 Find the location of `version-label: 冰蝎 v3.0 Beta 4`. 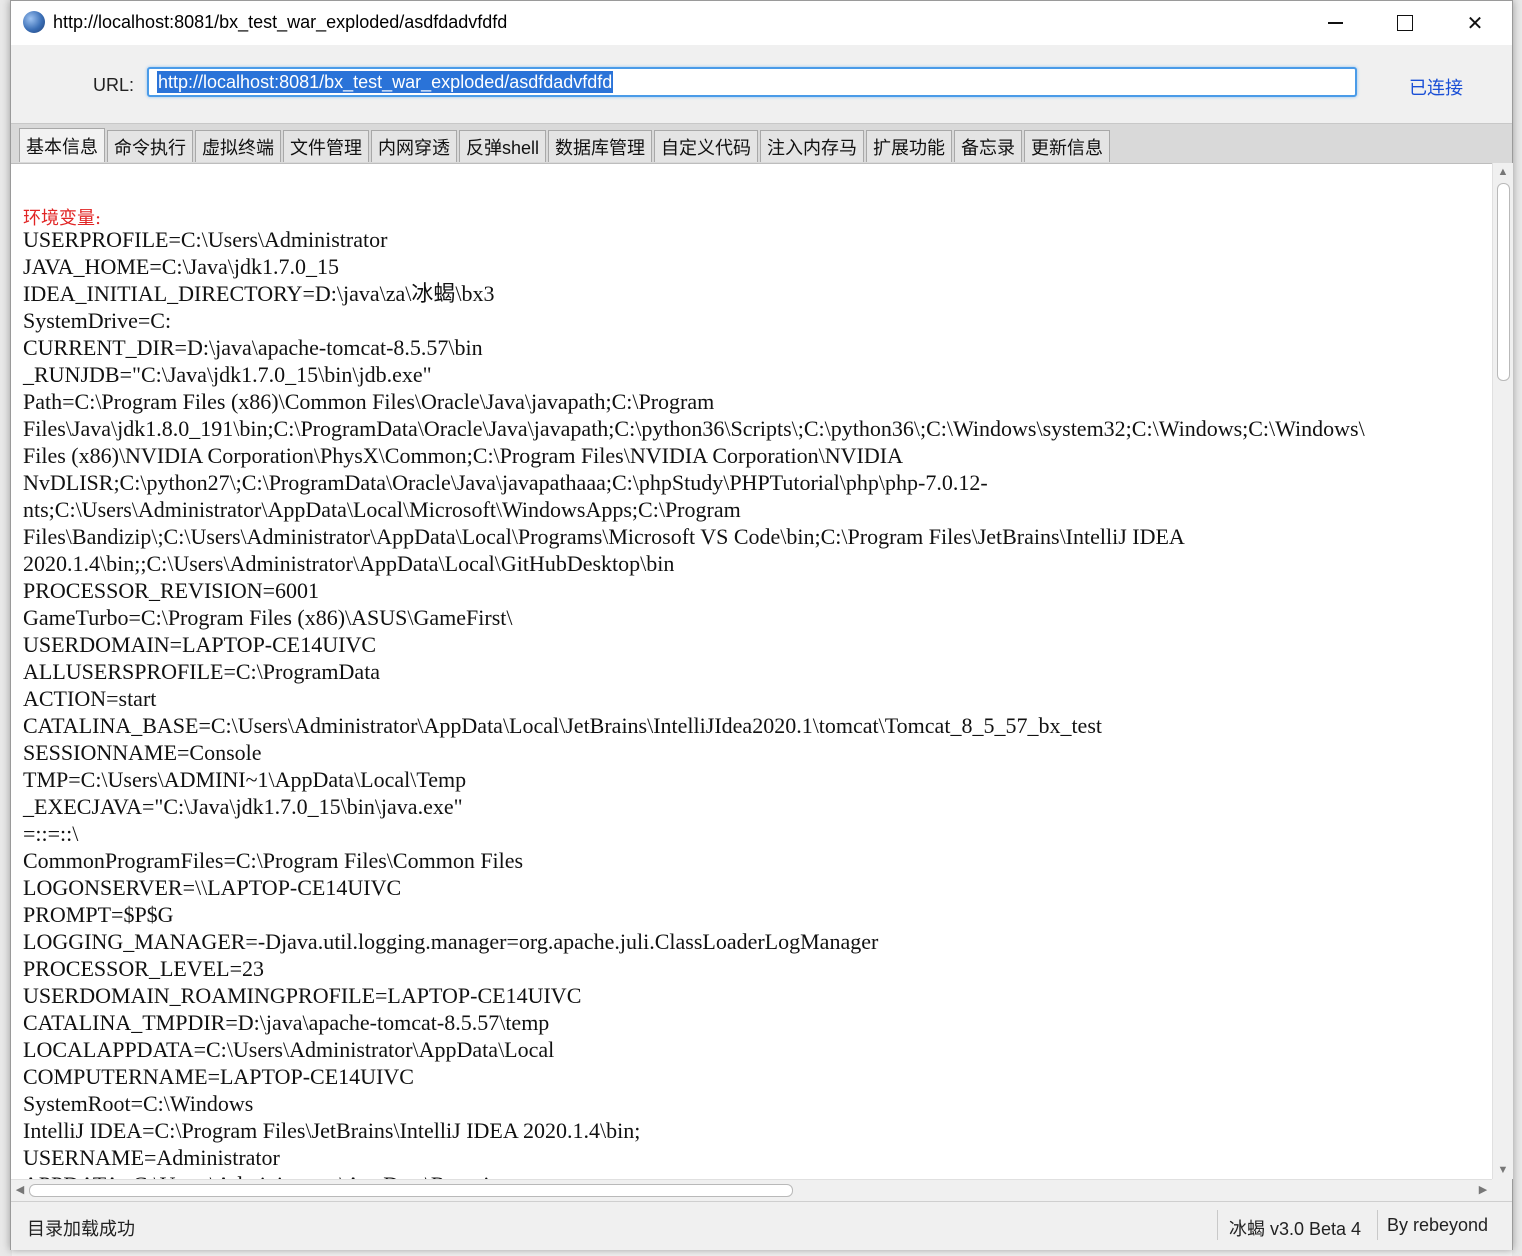

version-label: 冰蝎 v3.0 Beta 4 is located at coordinates (1295, 1229).